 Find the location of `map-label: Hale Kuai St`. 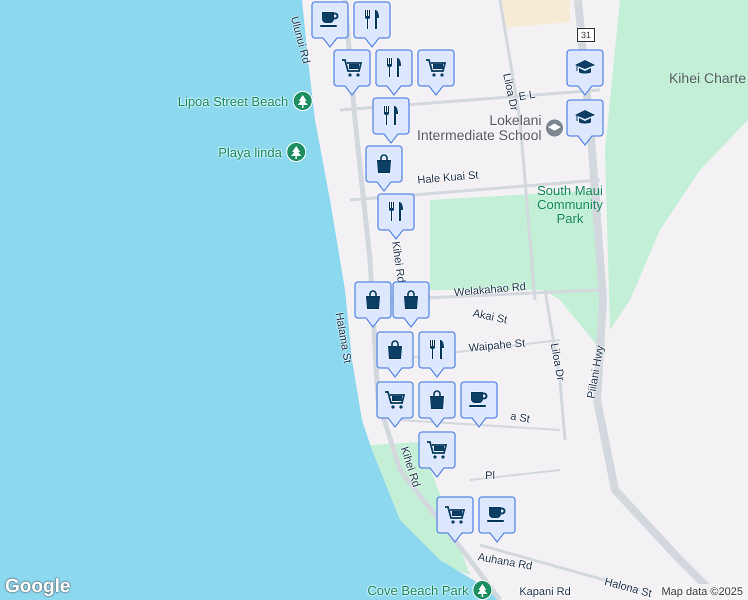

map-label: Hale Kuai St is located at coordinates (448, 178).